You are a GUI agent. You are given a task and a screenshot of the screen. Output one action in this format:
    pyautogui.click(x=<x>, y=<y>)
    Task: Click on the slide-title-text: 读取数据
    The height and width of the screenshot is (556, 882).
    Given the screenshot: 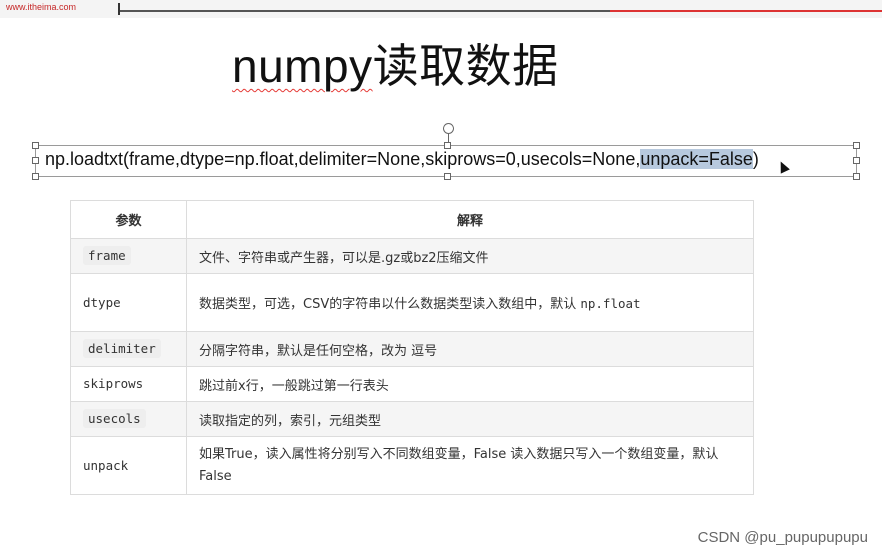 What is the action you would take?
    pyautogui.click(x=465, y=66)
    